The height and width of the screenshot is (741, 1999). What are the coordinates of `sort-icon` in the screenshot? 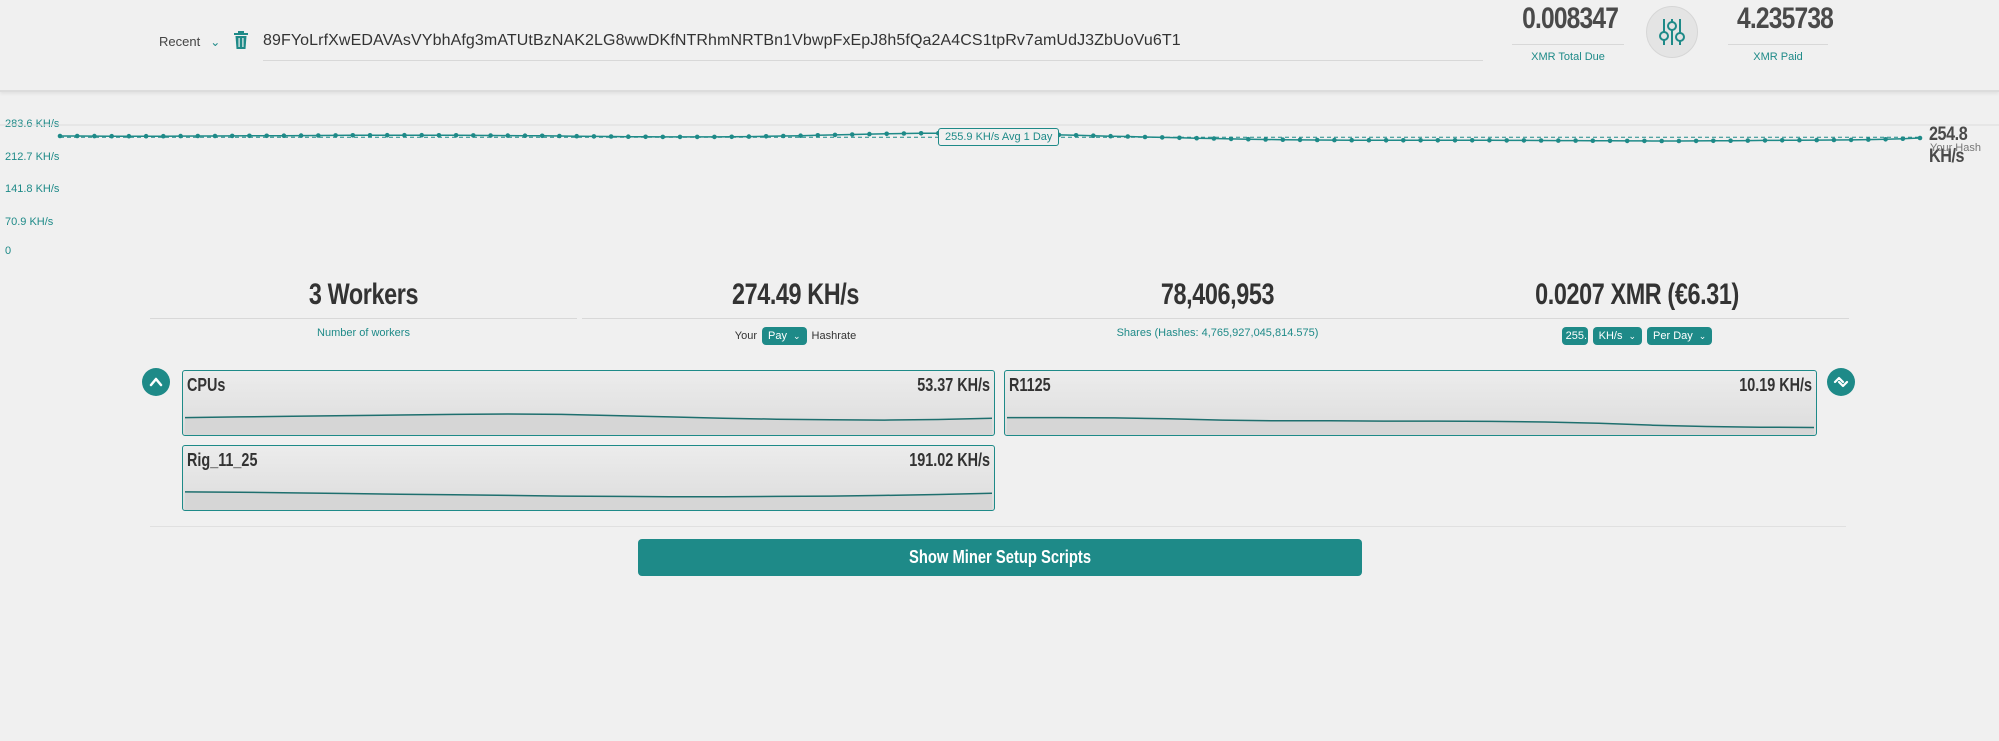 It's located at (1841, 382).